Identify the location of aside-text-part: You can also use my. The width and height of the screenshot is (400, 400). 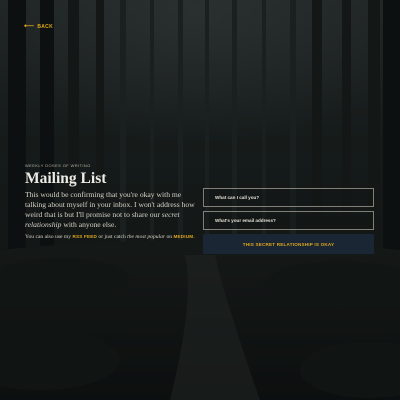
(49, 237).